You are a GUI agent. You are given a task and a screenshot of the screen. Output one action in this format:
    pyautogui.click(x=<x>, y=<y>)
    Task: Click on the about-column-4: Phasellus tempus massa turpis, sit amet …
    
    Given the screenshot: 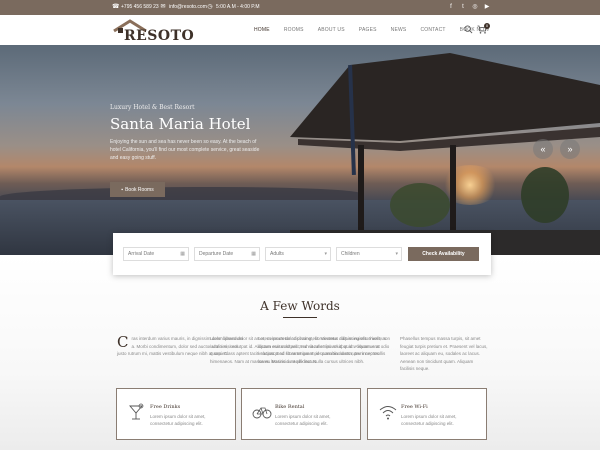 What is the action you would take?
    pyautogui.click(x=444, y=354)
    